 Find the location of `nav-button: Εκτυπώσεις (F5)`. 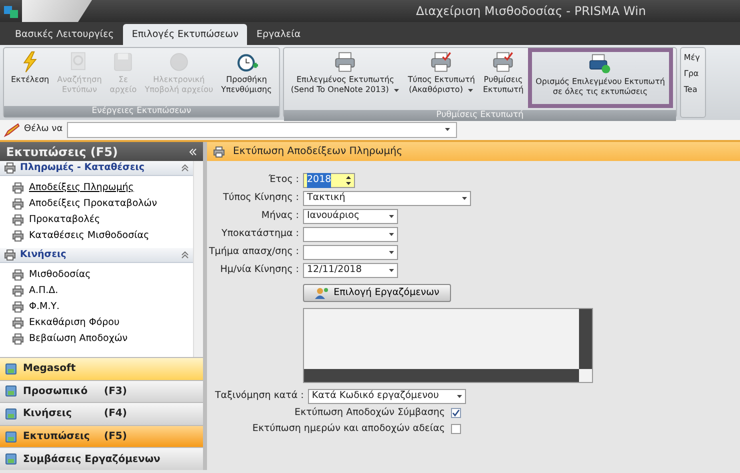

nav-button: Εκτυπώσεις (F5) is located at coordinates (101, 436).